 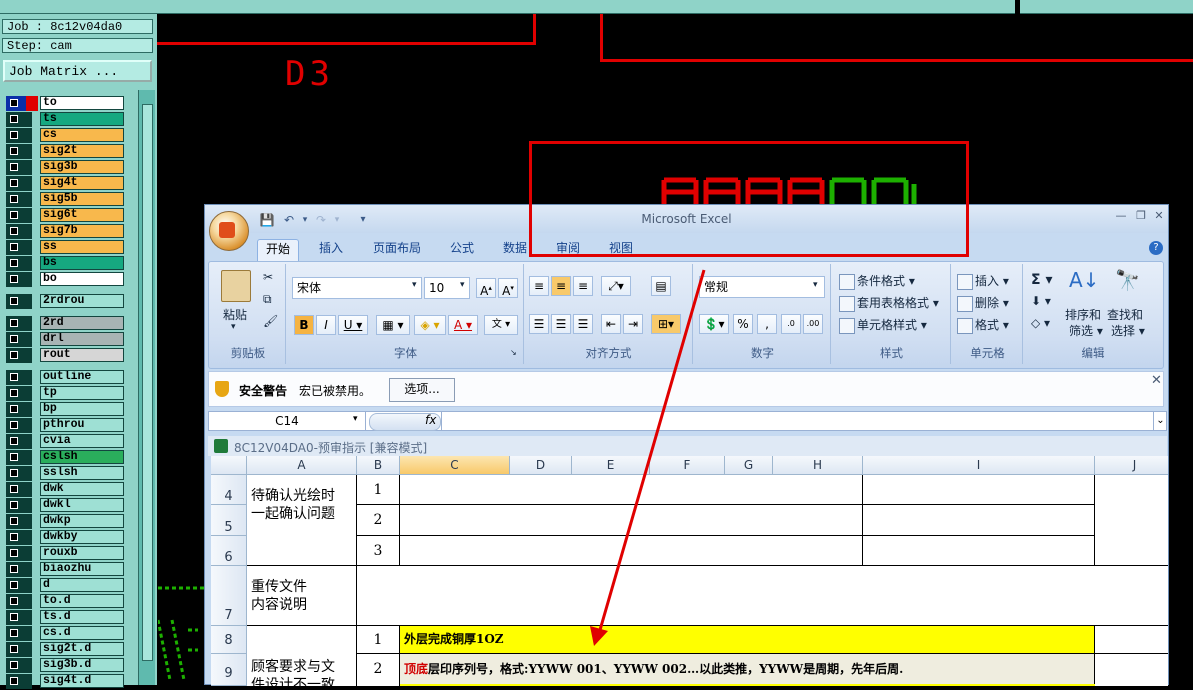 I want to click on layer-row: ts, so click(x=65, y=120).